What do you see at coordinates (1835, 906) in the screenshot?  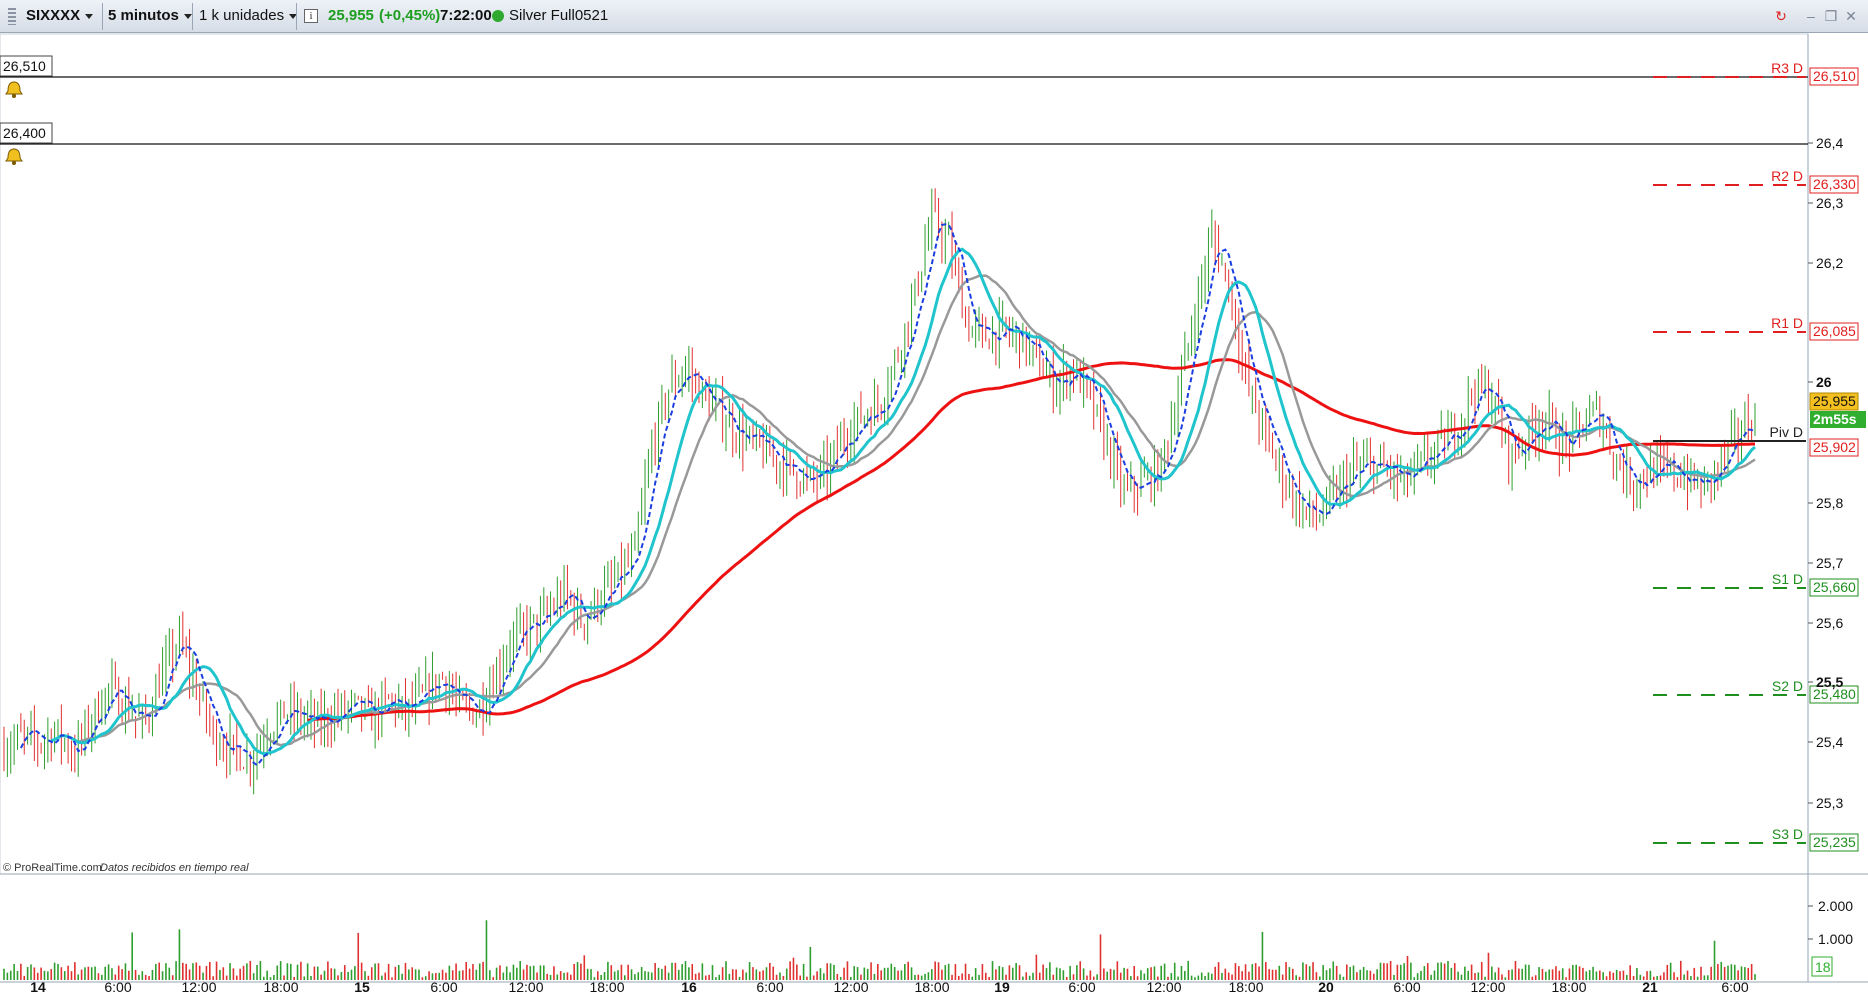 I see `volume-tick-label: 2.000` at bounding box center [1835, 906].